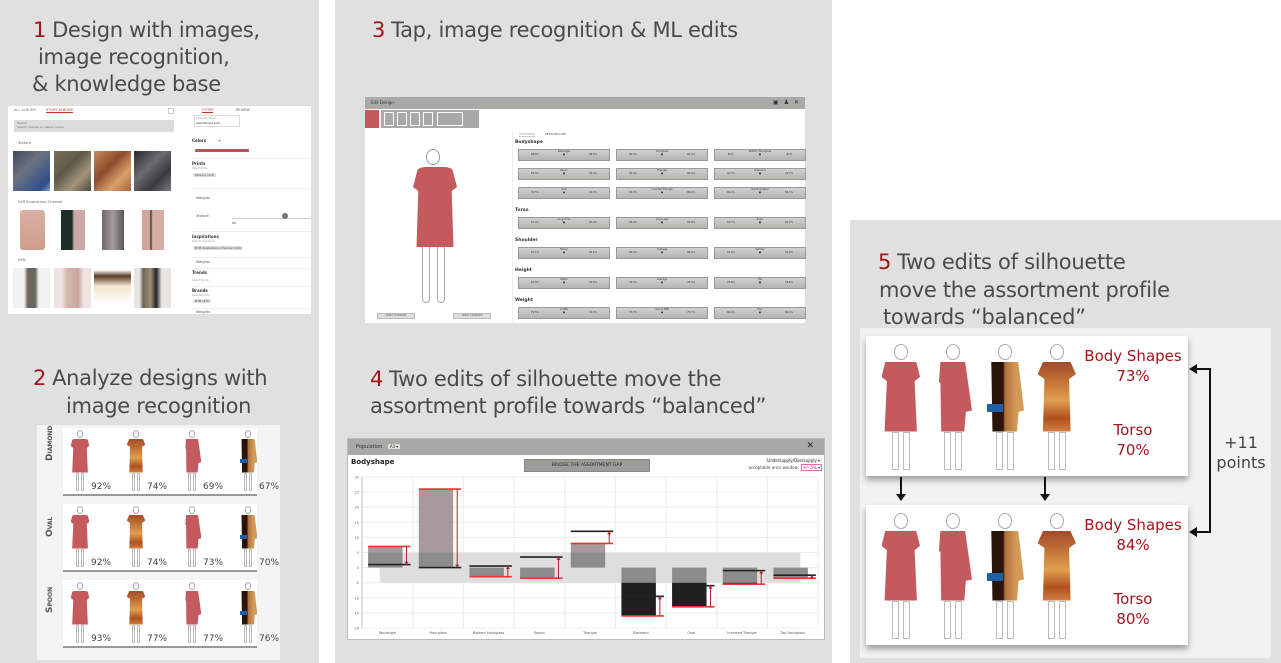 The image size is (1281, 663). I want to click on tab-all-albums: ALL ALBUMS, so click(25, 110).